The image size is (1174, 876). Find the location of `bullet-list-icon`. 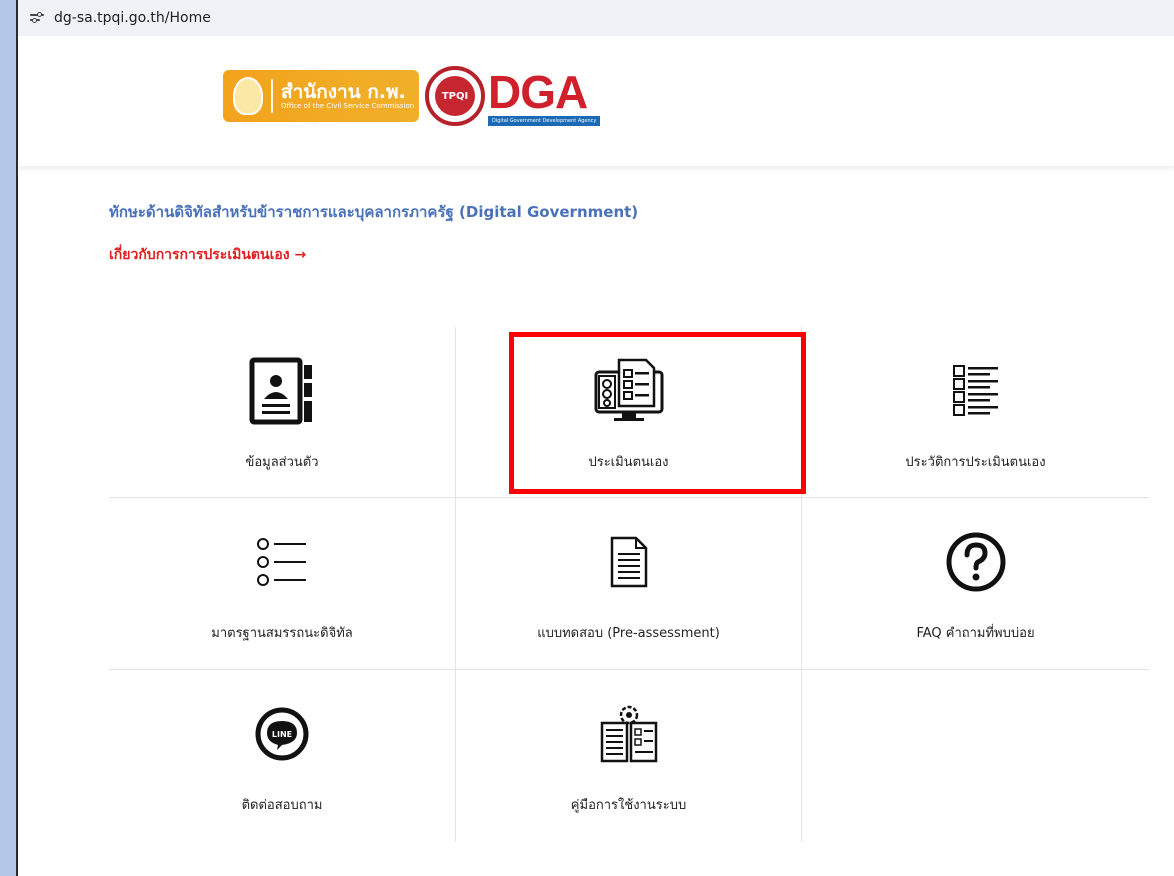

bullet-list-icon is located at coordinates (281, 562).